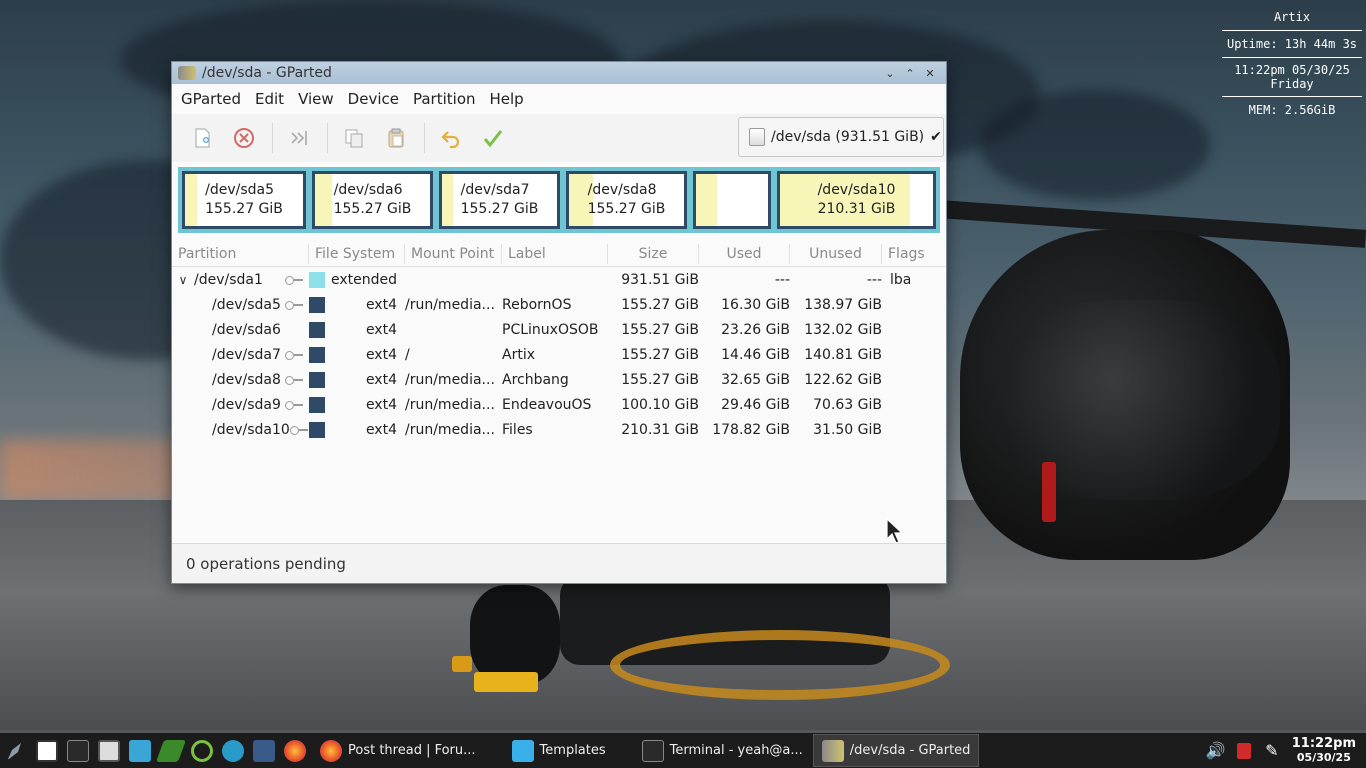 This screenshot has width=1366, height=768. Describe the element at coordinates (364, 279) in the screenshot. I see `cell-filesystem: extended` at that location.